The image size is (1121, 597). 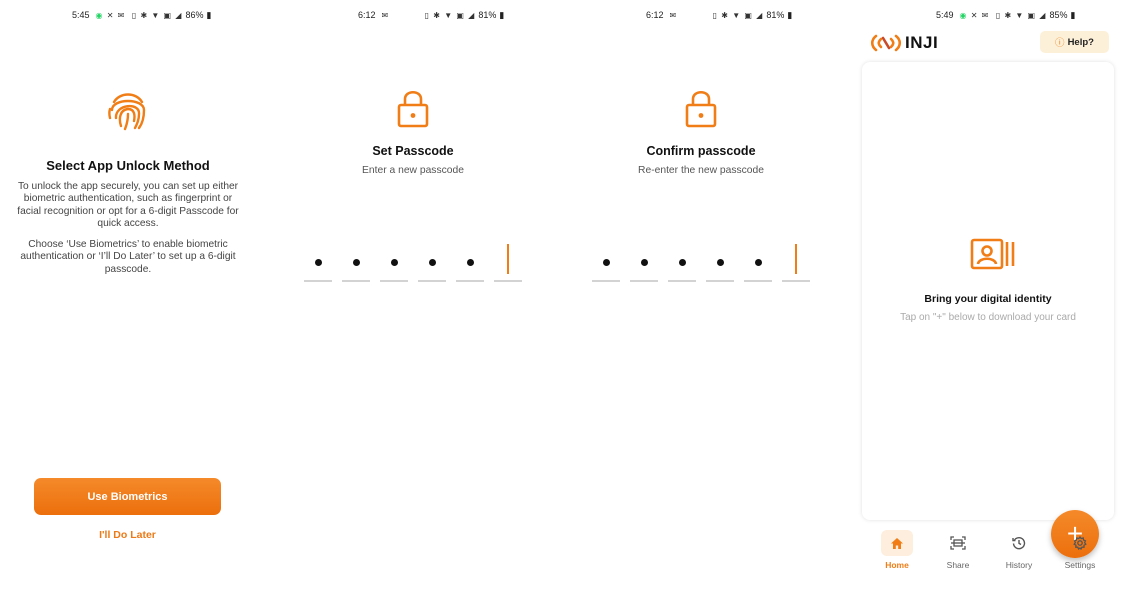 What do you see at coordinates (1080, 543) in the screenshot?
I see `gear-icon` at bounding box center [1080, 543].